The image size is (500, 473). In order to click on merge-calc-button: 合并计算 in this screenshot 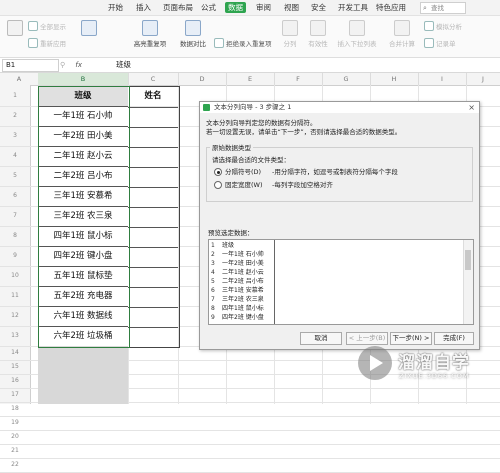, I will do `click(402, 34)`.